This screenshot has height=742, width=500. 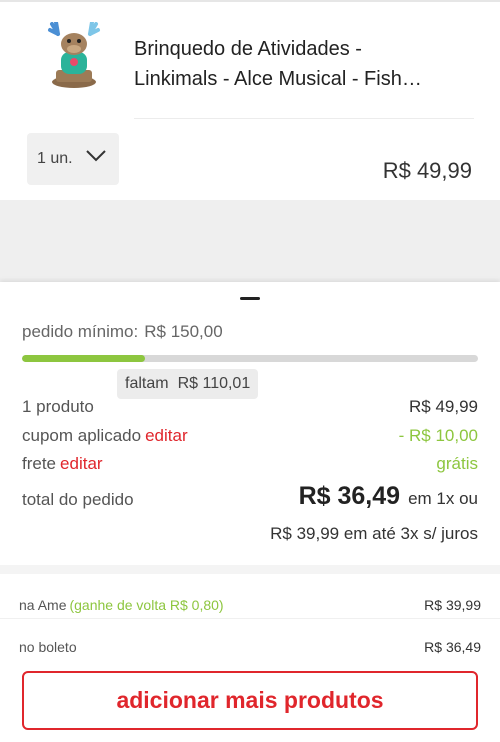 I want to click on chevron-down-icon, so click(x=96, y=156).